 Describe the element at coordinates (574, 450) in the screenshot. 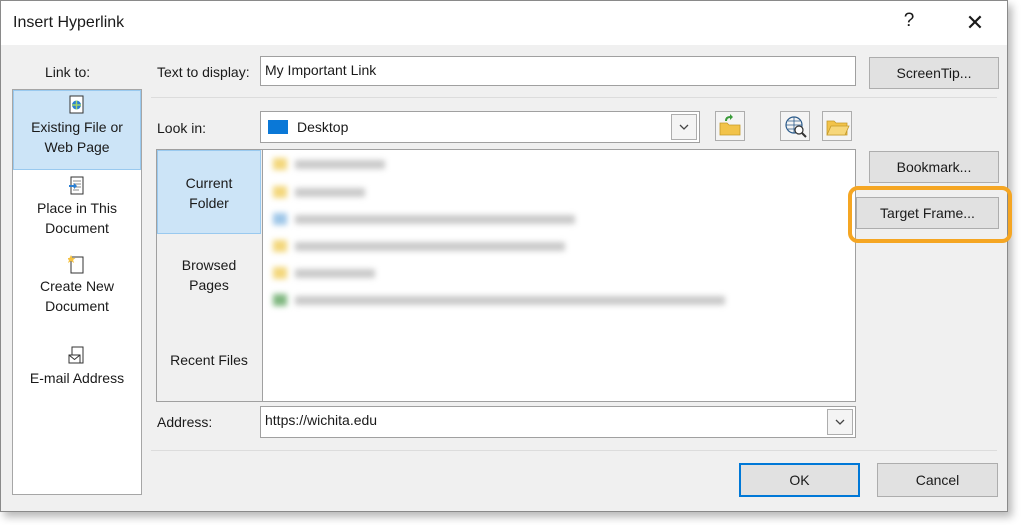

I see `separator-bottom` at that location.